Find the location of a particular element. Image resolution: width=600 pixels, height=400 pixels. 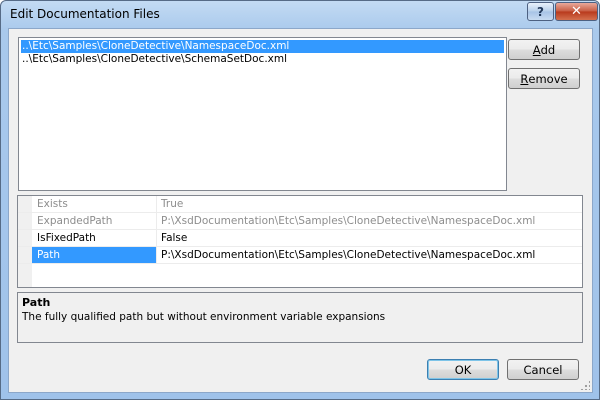

window-title: Edit Documentation Files is located at coordinates (85, 14).